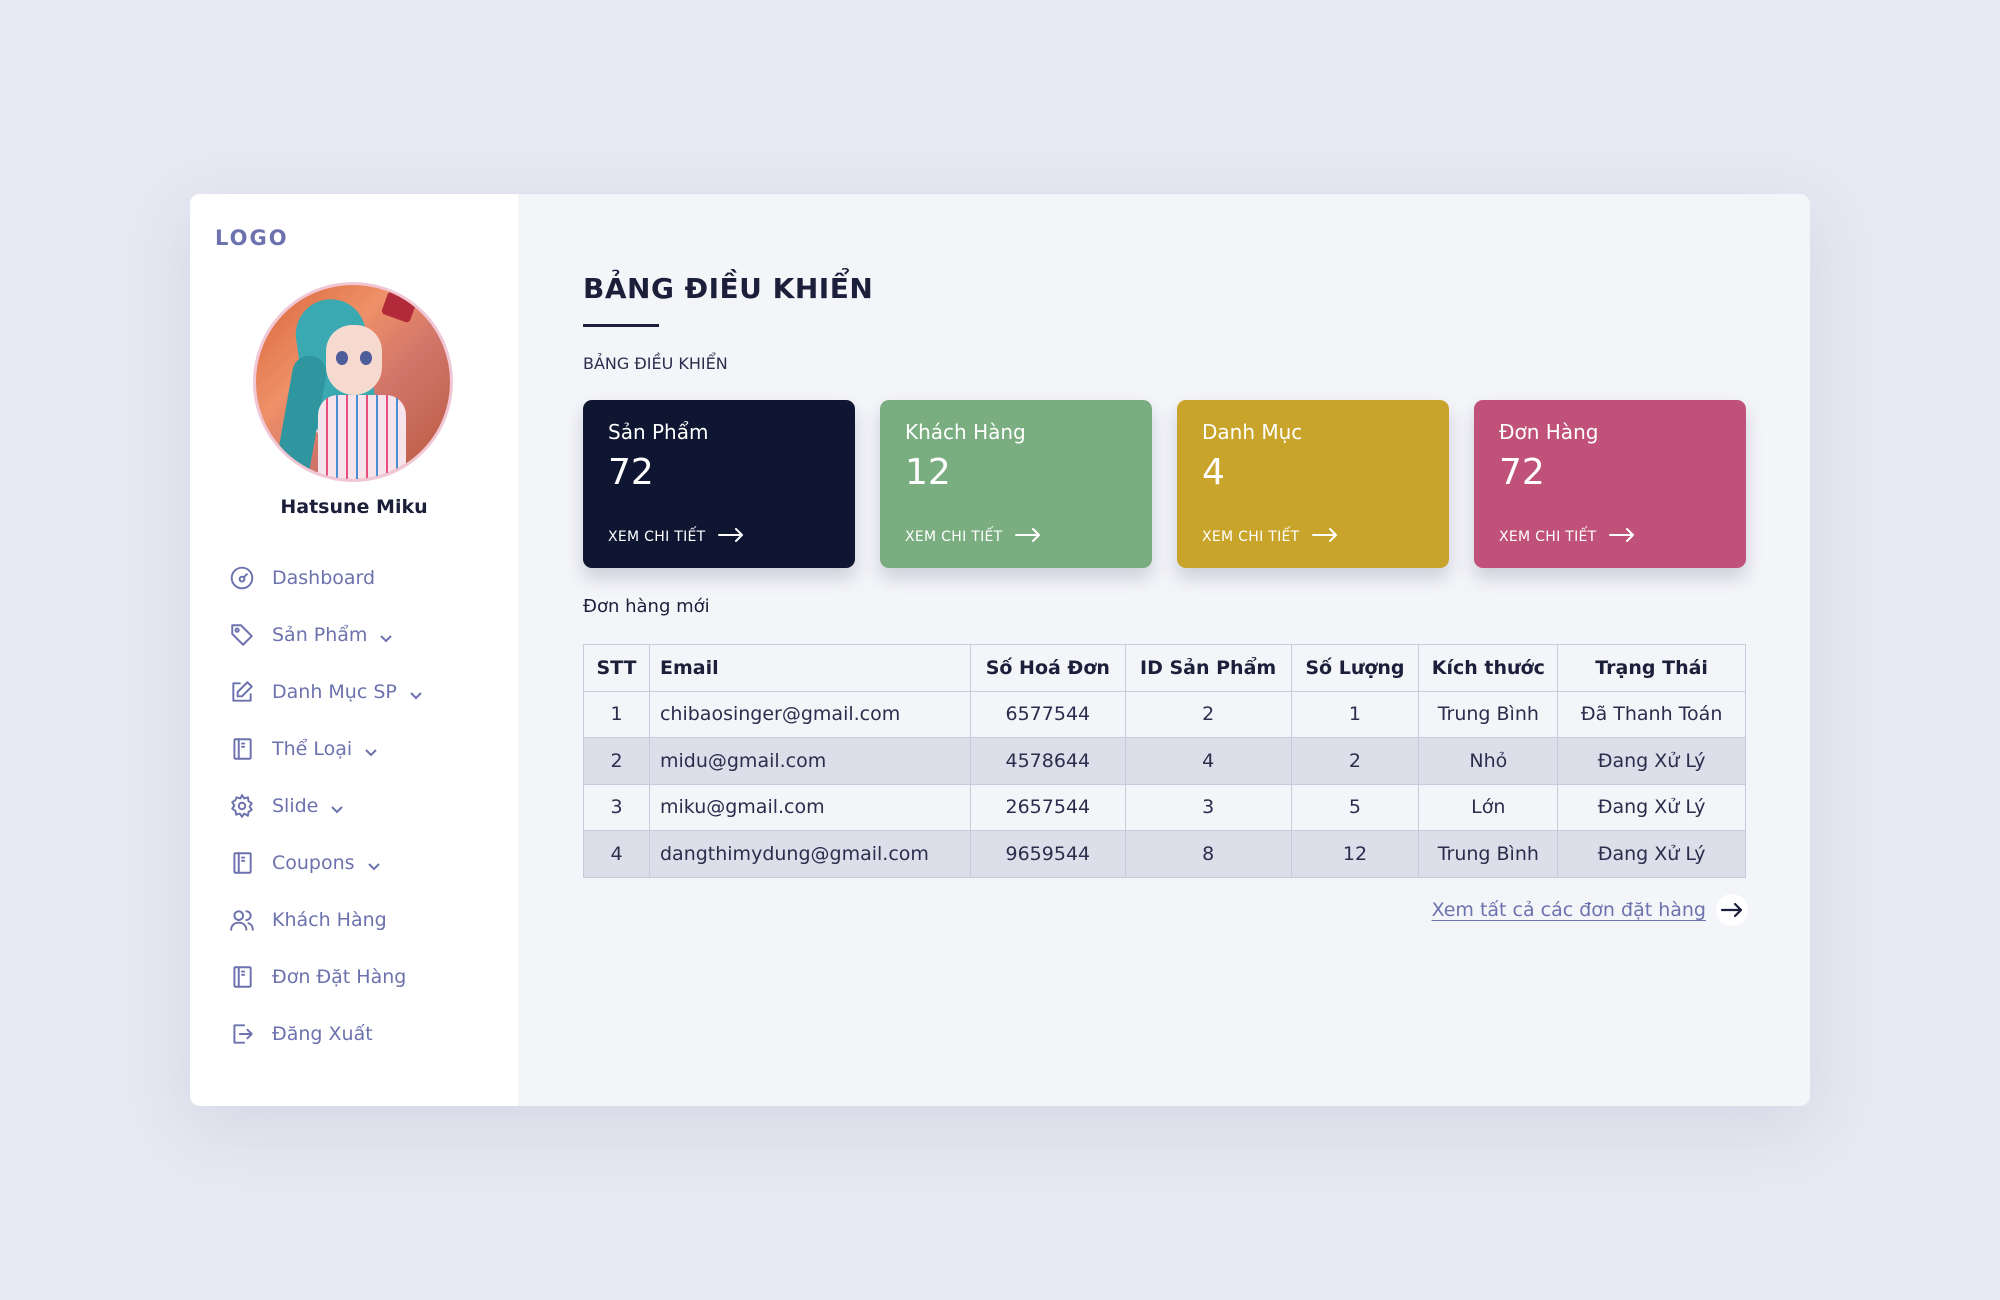  I want to click on sidebar-item-dashboard: Dashboard, so click(325, 577).